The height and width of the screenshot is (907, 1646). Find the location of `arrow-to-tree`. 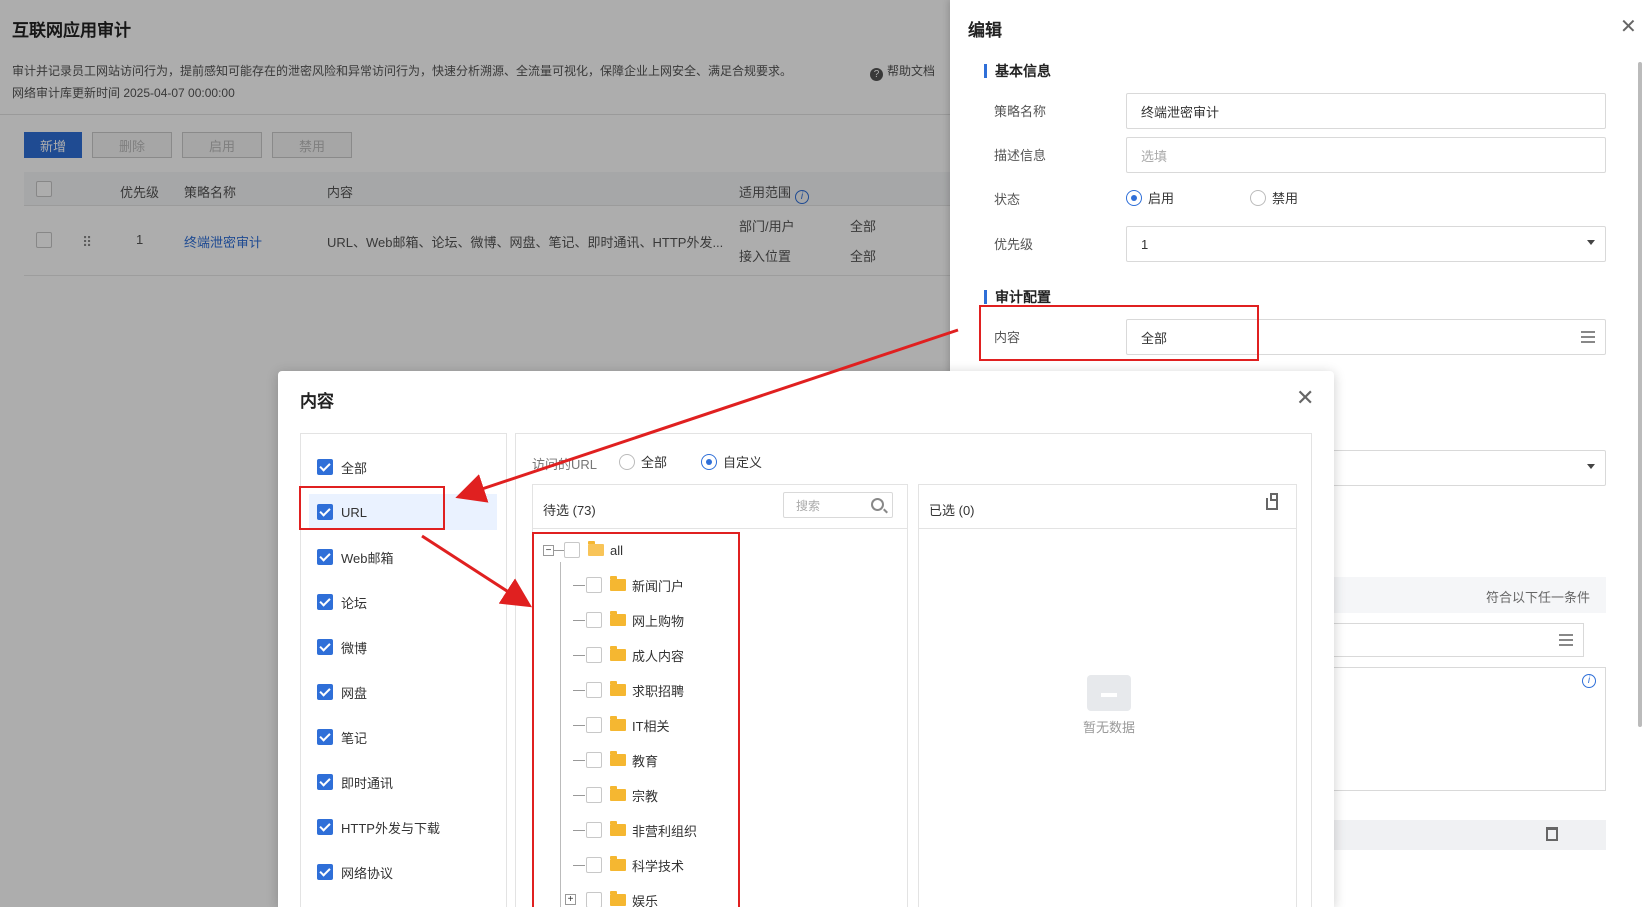

arrow-to-tree is located at coordinates (477, 571).